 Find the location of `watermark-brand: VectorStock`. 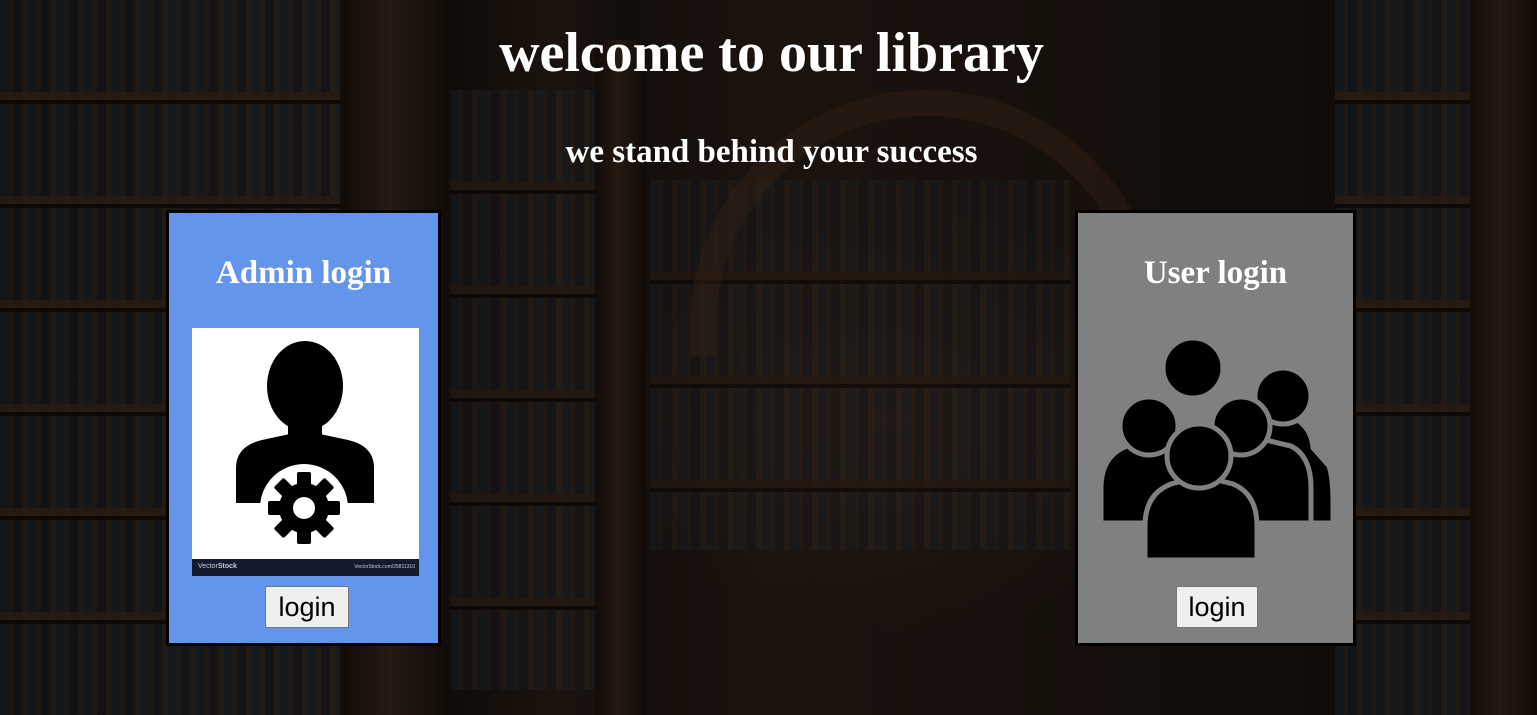

watermark-brand: VectorStock is located at coordinates (217, 566).